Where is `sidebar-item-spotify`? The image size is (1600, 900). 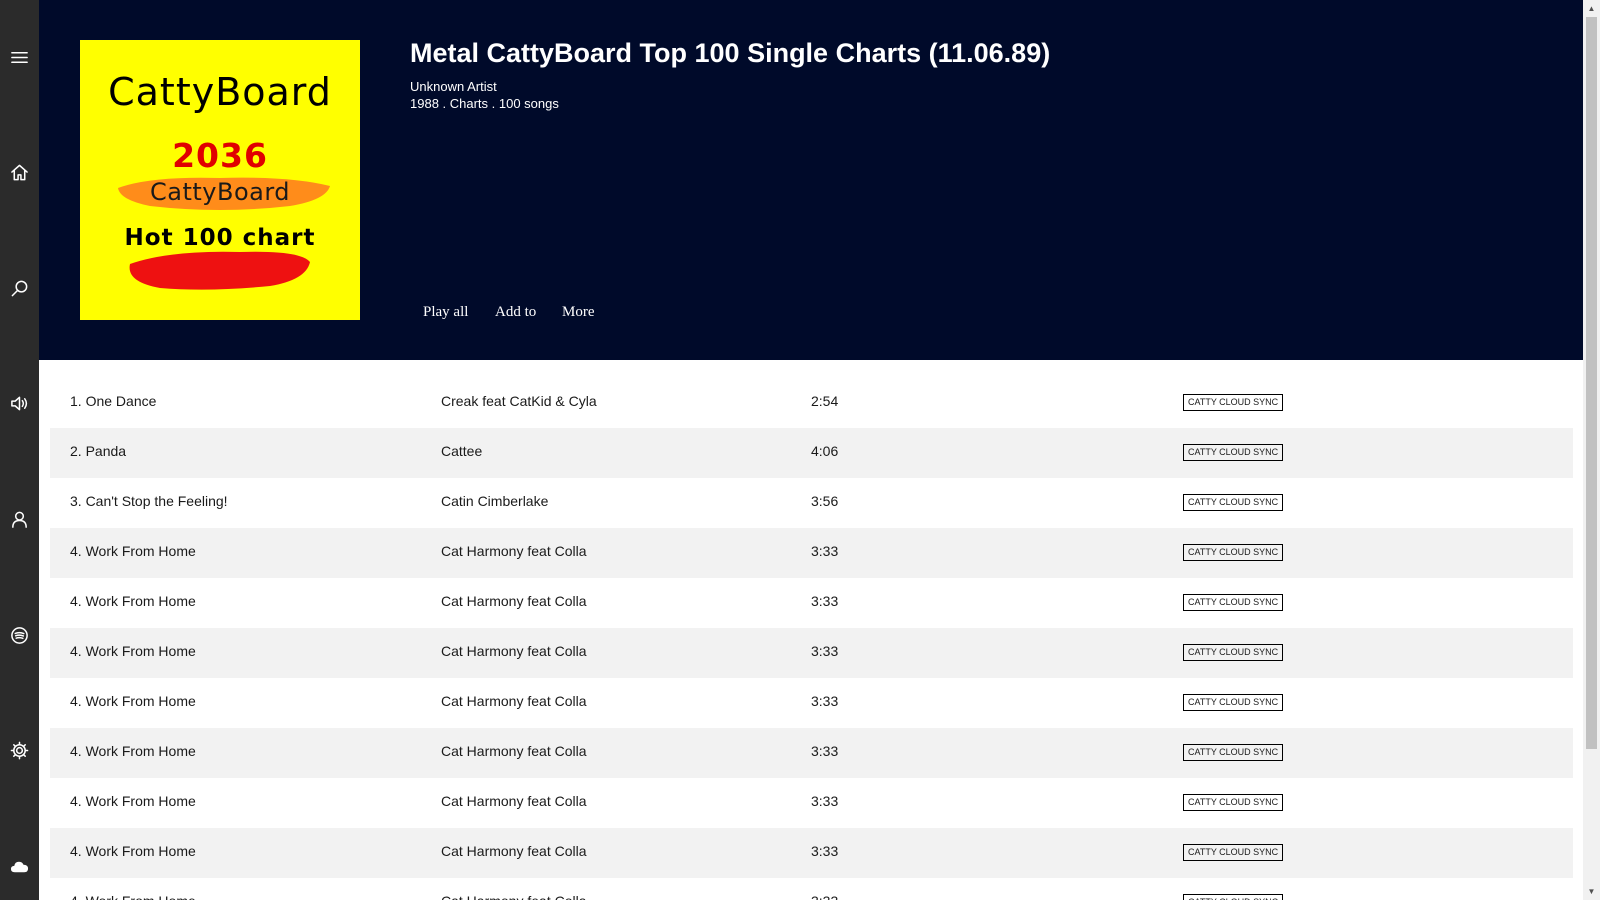 sidebar-item-spotify is located at coordinates (19, 635).